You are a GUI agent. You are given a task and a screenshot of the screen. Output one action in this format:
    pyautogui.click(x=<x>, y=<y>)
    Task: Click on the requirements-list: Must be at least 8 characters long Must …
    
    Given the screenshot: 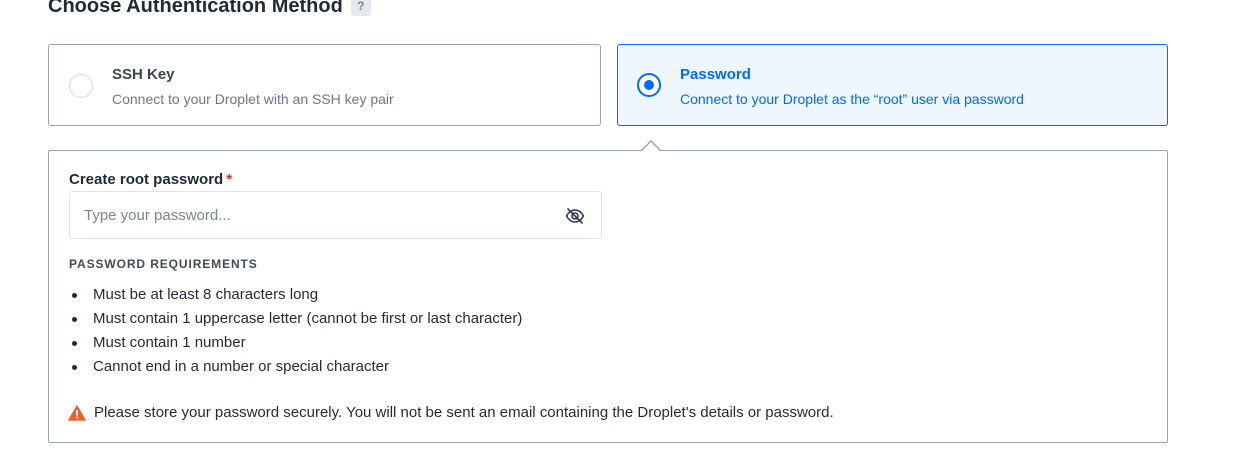 What is the action you would take?
    pyautogui.click(x=295, y=331)
    